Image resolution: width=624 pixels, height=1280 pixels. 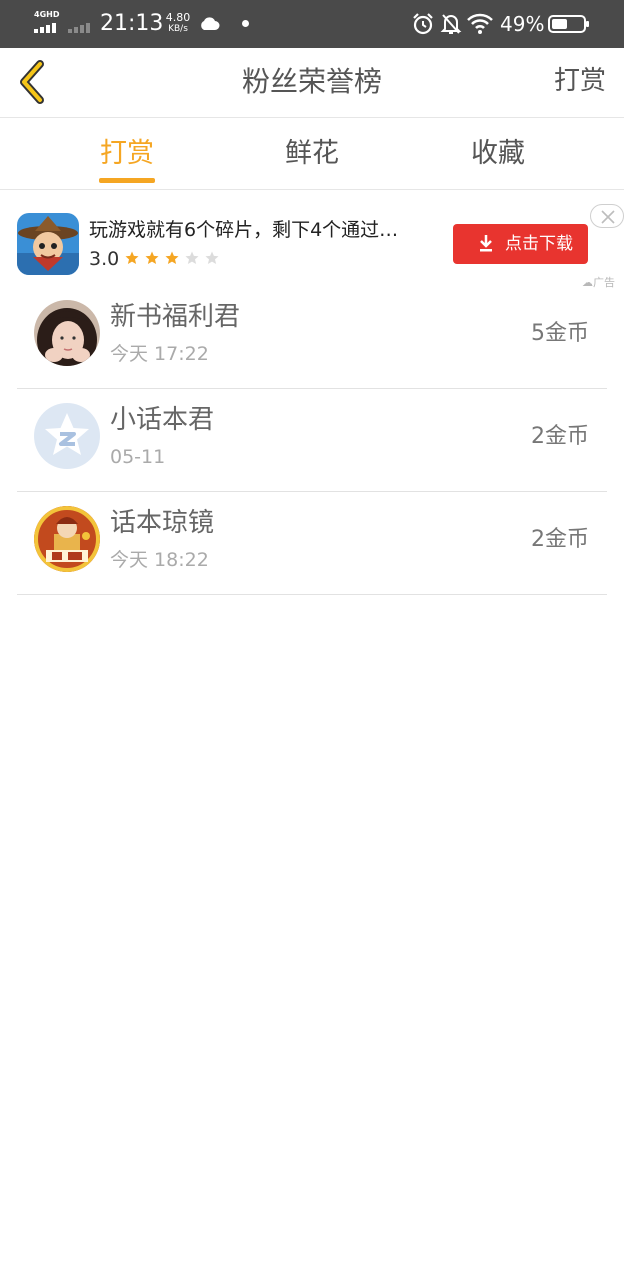 What do you see at coordinates (48, 23) in the screenshot?
I see `cellular-signal-icon: 4GHD` at bounding box center [48, 23].